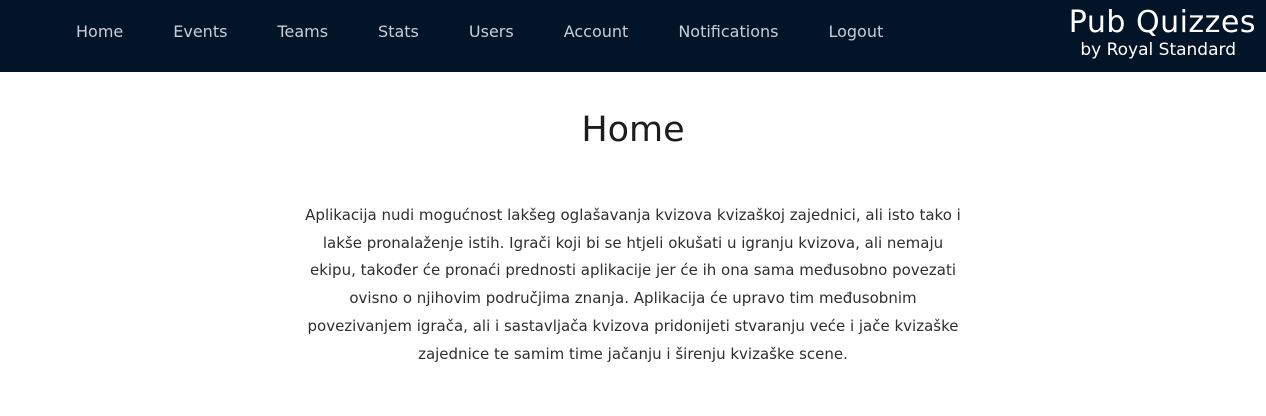 Image resolution: width=1266 pixels, height=416 pixels. Describe the element at coordinates (200, 32) in the screenshot. I see `nav-link-events: Events` at that location.